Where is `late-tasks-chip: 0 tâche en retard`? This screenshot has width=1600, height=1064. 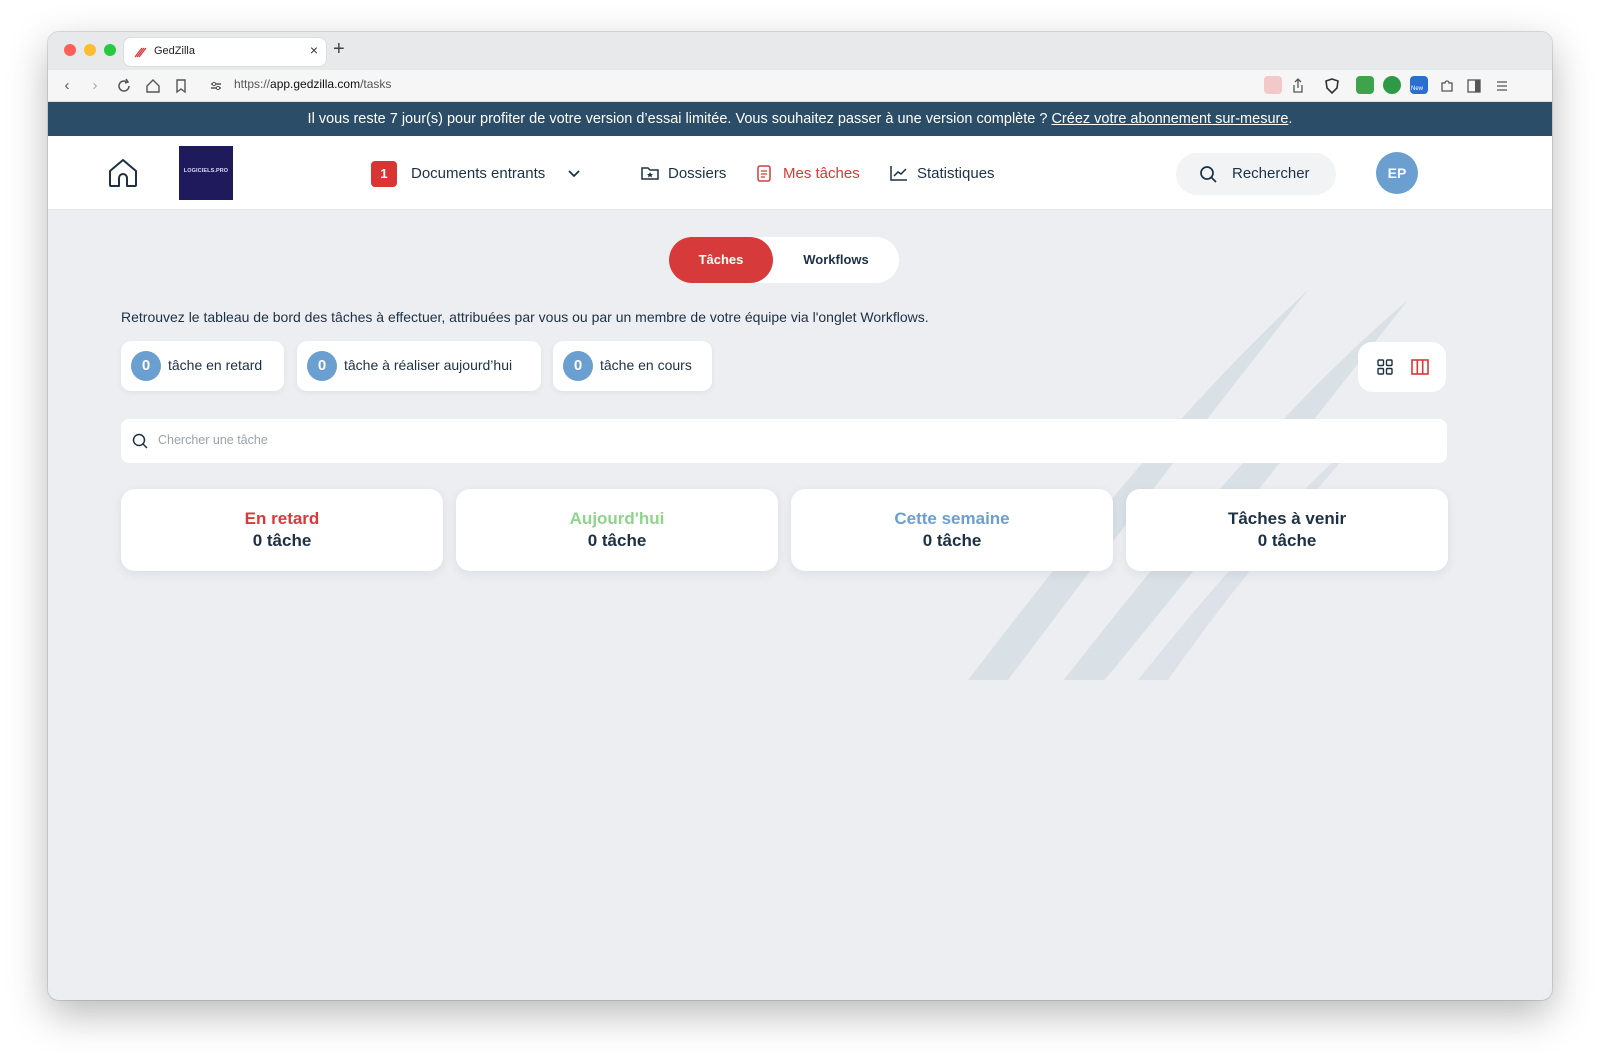
late-tasks-chip: 0 tâche en retard is located at coordinates (202, 366).